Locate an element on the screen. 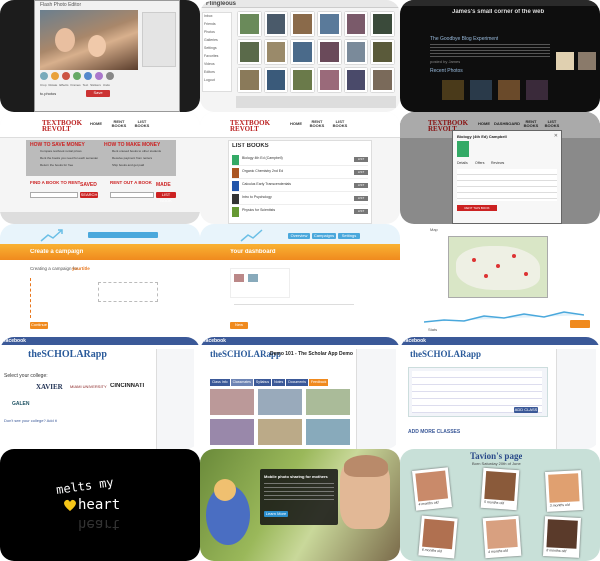 The height and width of the screenshot is (561, 600). dashboard-tab: Overview is located at coordinates (299, 236).